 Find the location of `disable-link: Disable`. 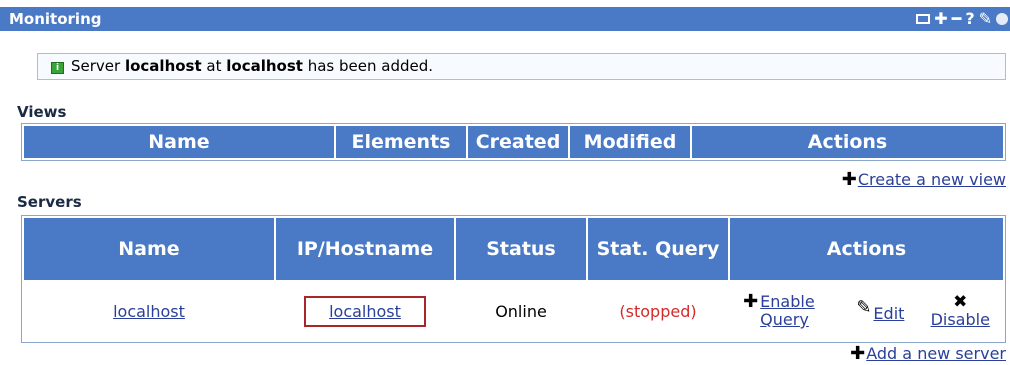

disable-link: Disable is located at coordinates (960, 320).